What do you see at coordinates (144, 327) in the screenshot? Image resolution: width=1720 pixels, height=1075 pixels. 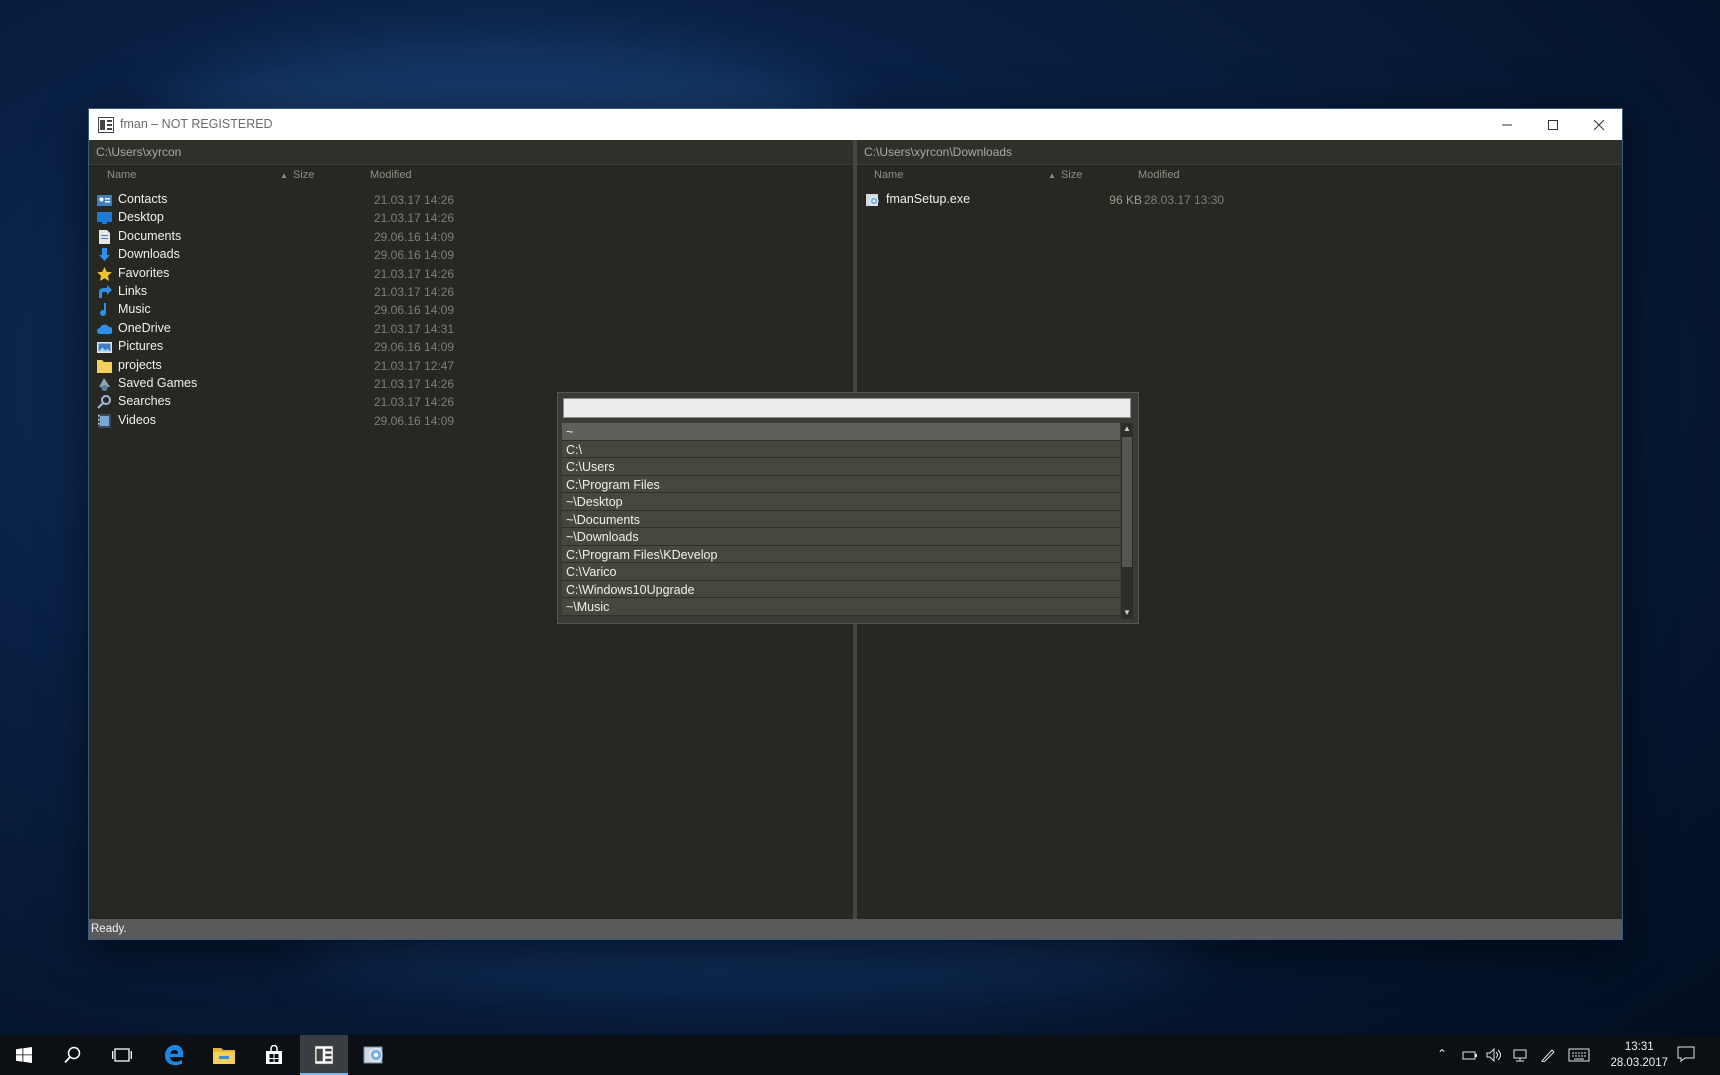 I see `file-name: OneDrive` at bounding box center [144, 327].